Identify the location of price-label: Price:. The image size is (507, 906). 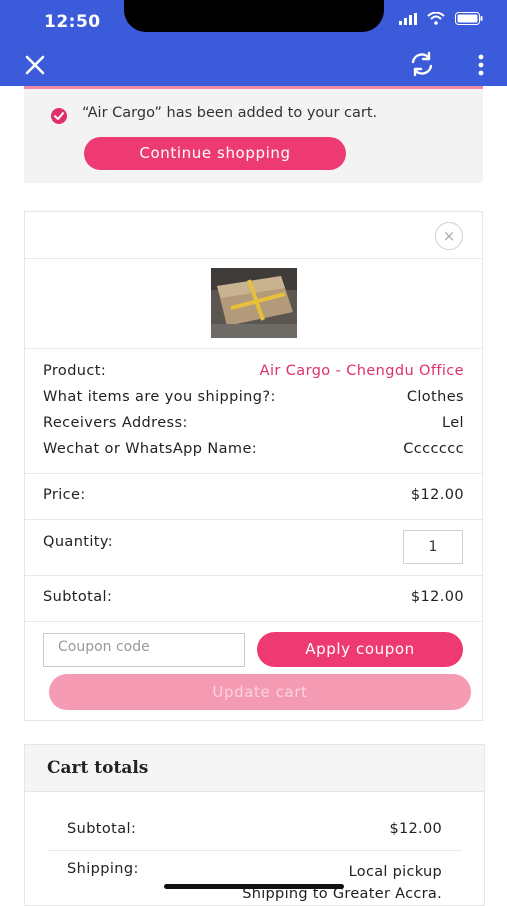
(64, 495).